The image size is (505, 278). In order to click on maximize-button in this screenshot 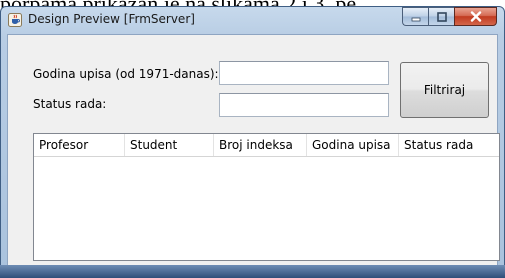, I will do `click(441, 16)`.